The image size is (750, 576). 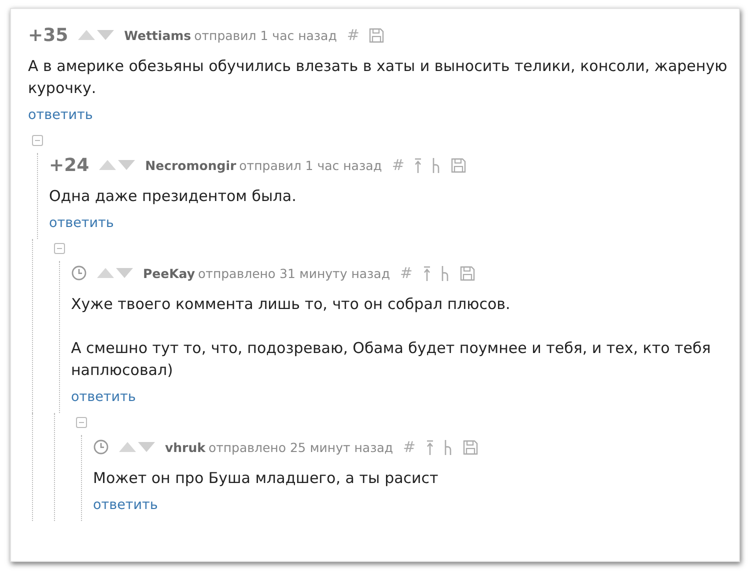 I want to click on author-name: Necromongir, so click(x=190, y=165).